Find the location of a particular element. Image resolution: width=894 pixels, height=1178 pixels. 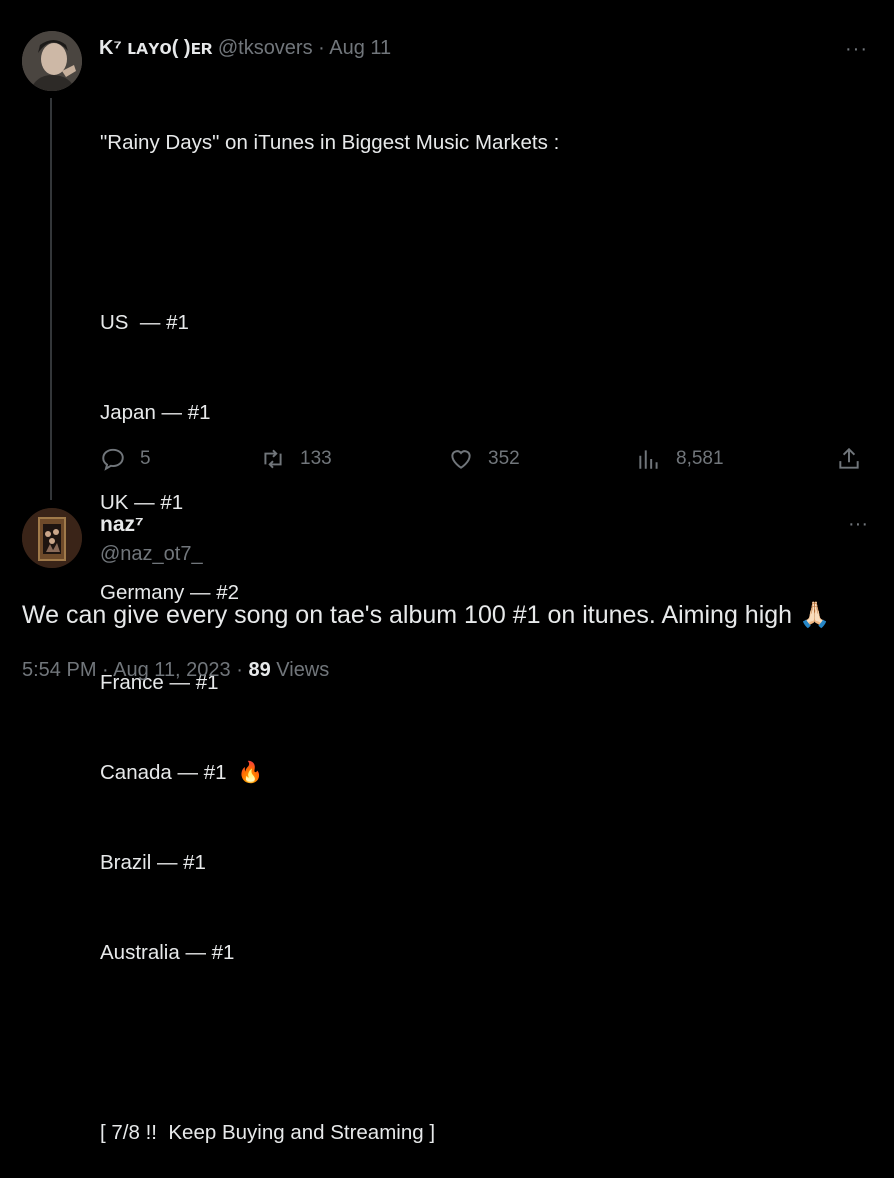

retweet-button: 133 is located at coordinates (296, 459).